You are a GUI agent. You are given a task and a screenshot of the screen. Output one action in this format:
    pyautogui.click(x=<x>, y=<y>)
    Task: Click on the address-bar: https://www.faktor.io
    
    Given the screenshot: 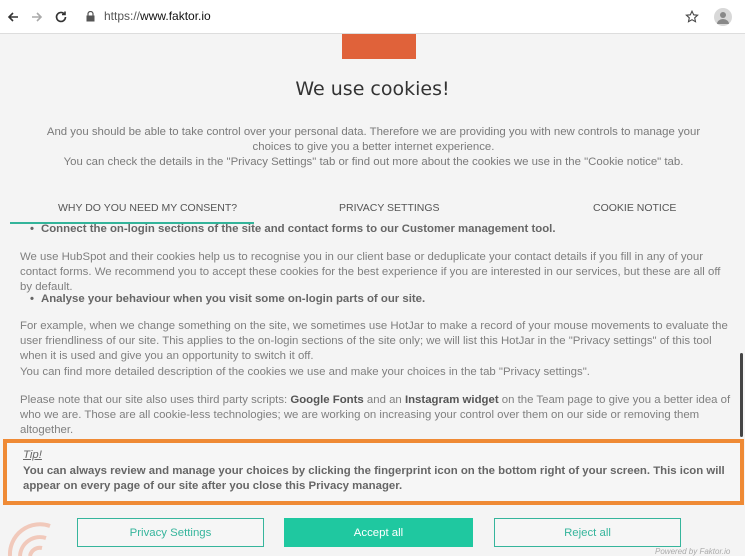 What is the action you would take?
    pyautogui.click(x=148, y=16)
    